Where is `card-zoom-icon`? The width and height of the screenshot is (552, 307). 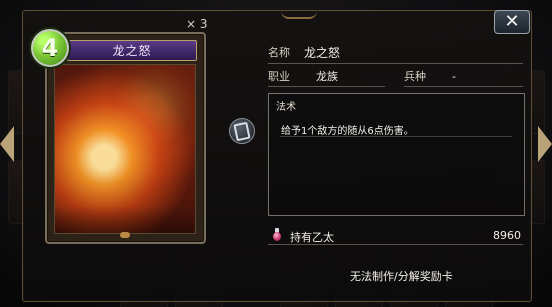
card-zoom-icon is located at coordinates (242, 131).